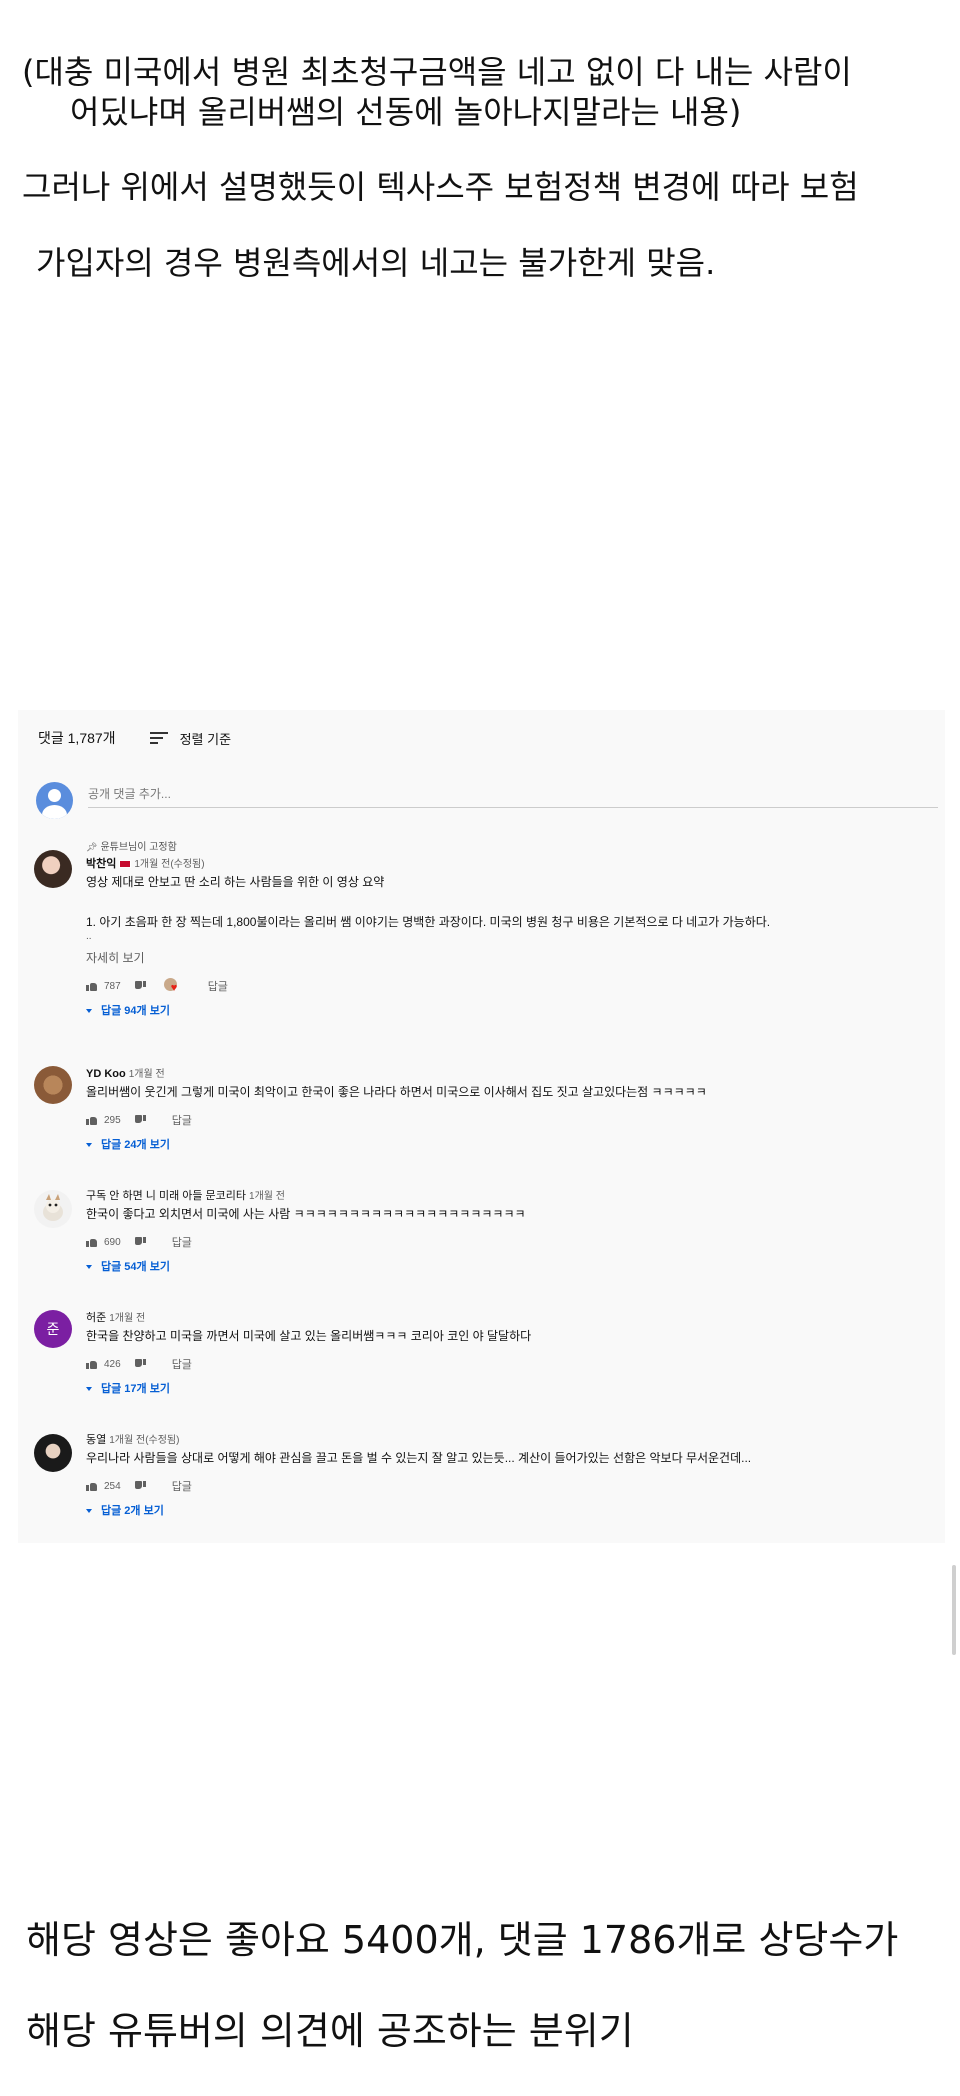 The image size is (960, 2096). I want to click on pinned-label: 📌︎ 윤튜브님이 고정함, so click(131, 847).